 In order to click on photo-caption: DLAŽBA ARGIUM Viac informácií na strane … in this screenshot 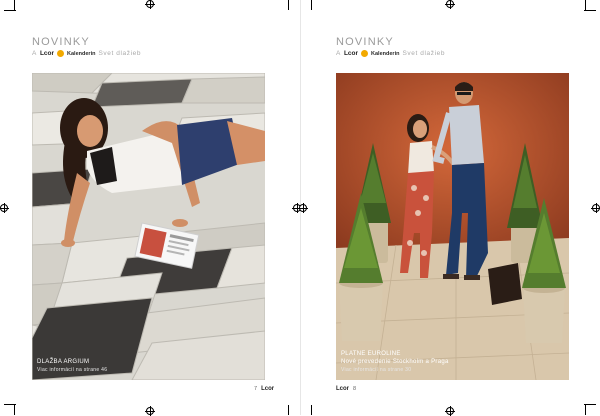, I will do `click(72, 366)`.